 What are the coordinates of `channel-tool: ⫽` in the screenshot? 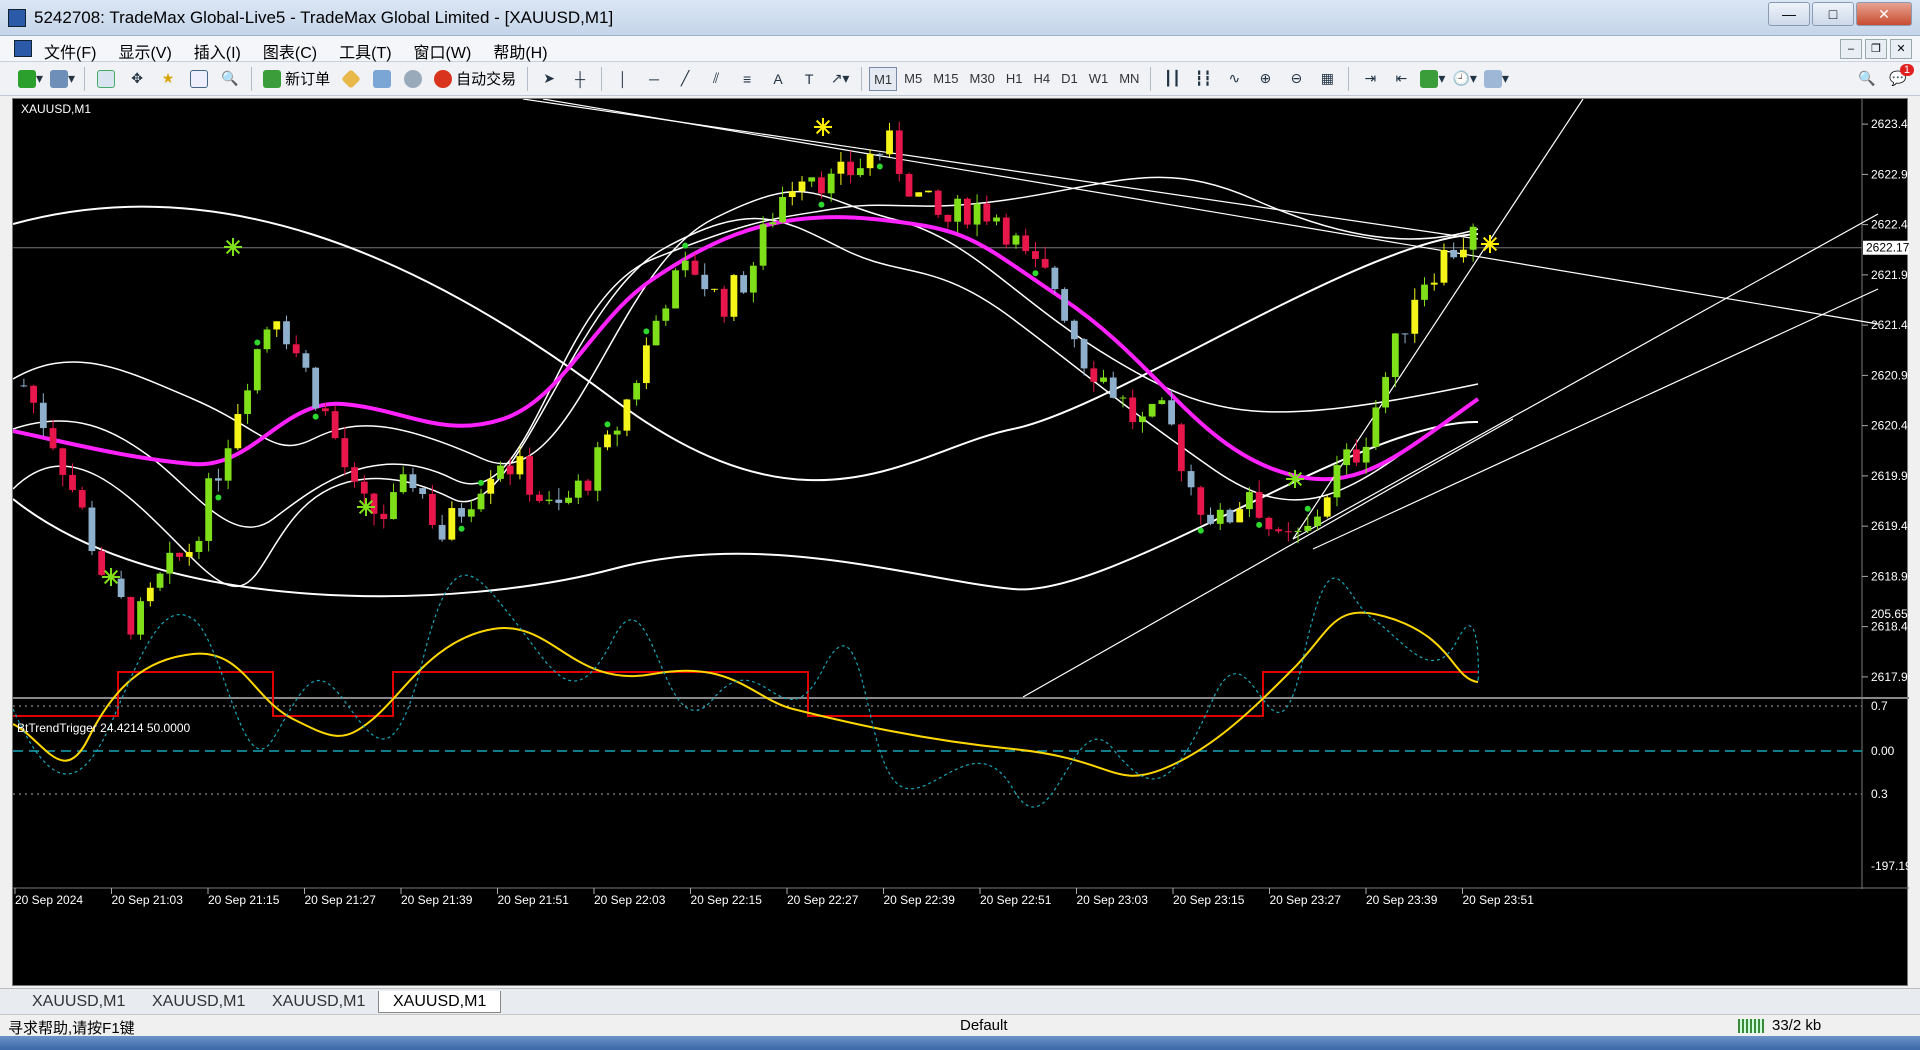 It's located at (716, 79).